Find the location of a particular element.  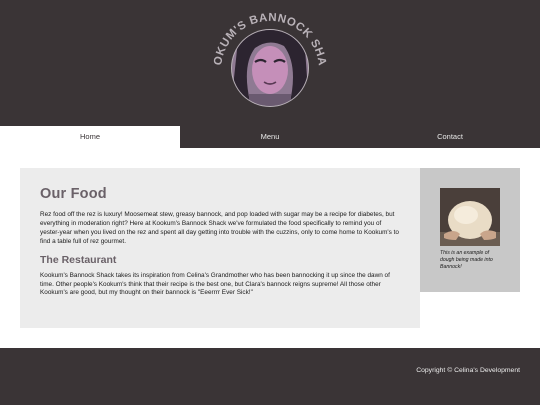

logo-icon: KOOKUM'S BANNOCK SHACK is located at coordinates (270, 63).